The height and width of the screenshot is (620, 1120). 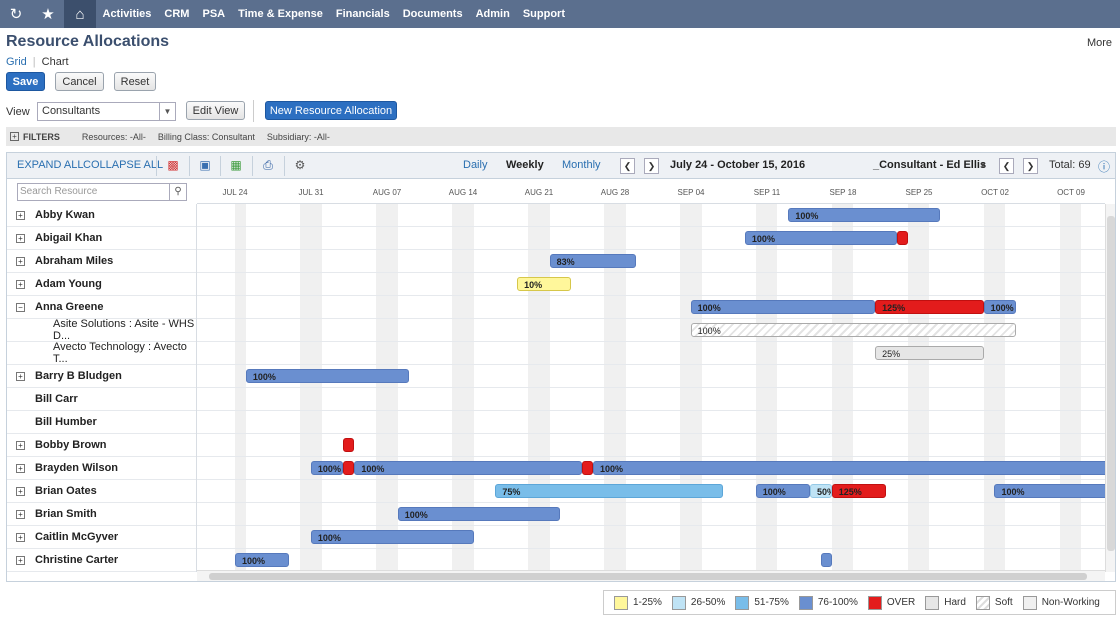 What do you see at coordinates (101, 445) in the screenshot?
I see `resource-row: + Bobby Brown` at bounding box center [101, 445].